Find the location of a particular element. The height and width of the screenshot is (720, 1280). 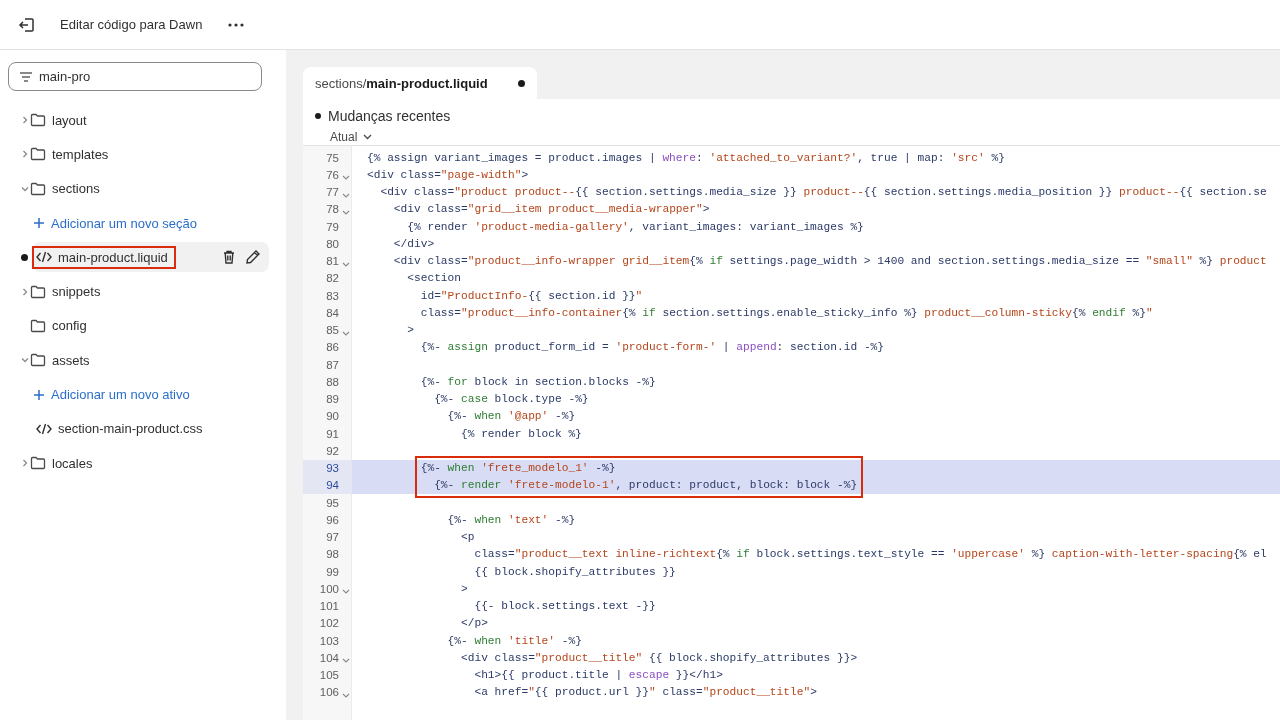

line-number: 80 is located at coordinates (332, 243).